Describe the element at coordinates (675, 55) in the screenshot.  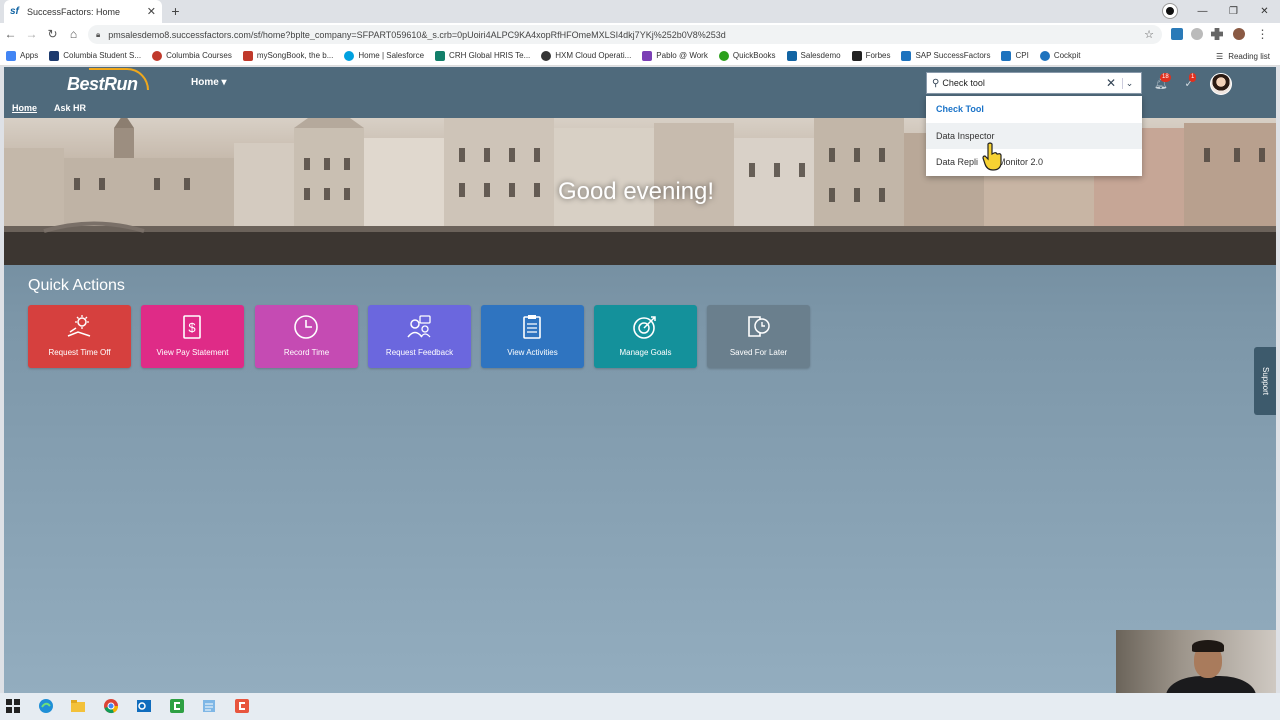
I see `bookmark-item: Pablo @ Work` at that location.